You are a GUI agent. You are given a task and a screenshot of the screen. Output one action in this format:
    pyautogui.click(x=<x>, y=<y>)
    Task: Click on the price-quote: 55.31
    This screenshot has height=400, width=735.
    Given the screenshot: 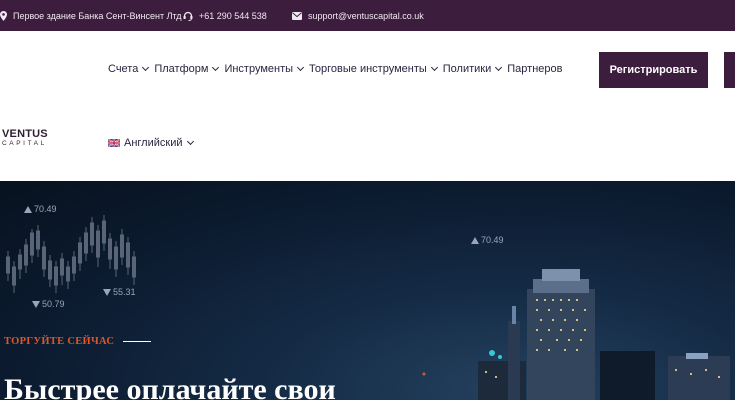 What is the action you would take?
    pyautogui.click(x=119, y=292)
    